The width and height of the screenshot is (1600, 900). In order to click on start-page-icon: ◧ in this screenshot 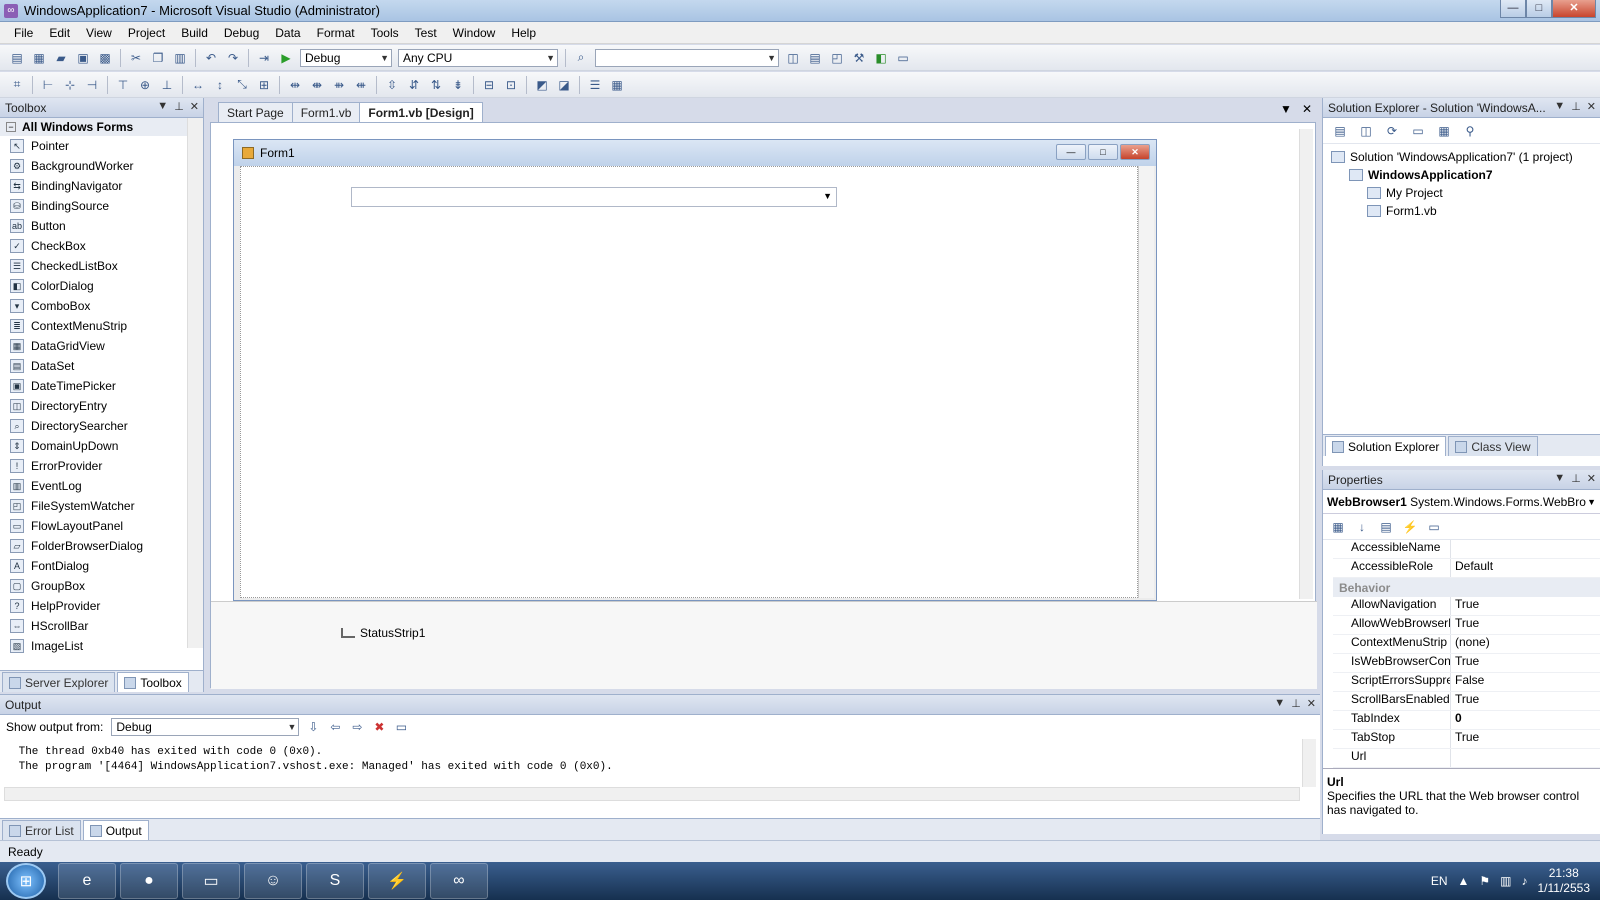, I will do `click(881, 58)`.